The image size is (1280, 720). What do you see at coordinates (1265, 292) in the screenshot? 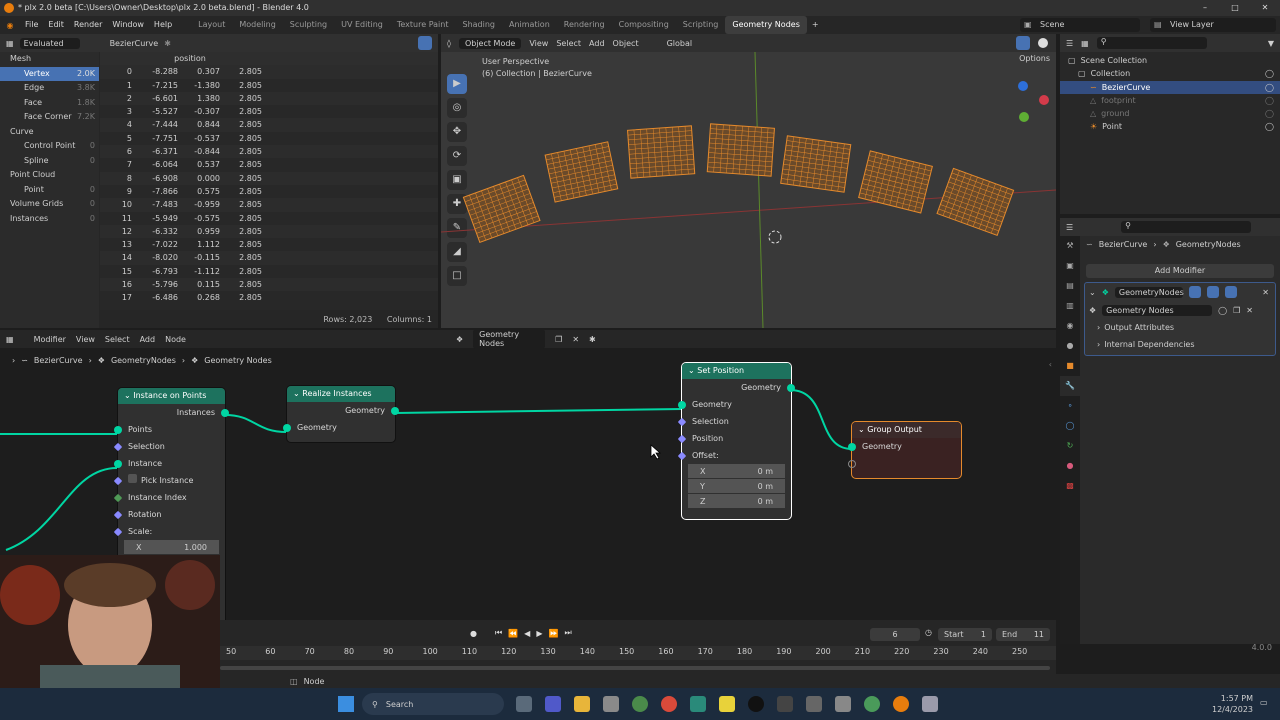
I see `close-icon: ✕` at bounding box center [1265, 292].